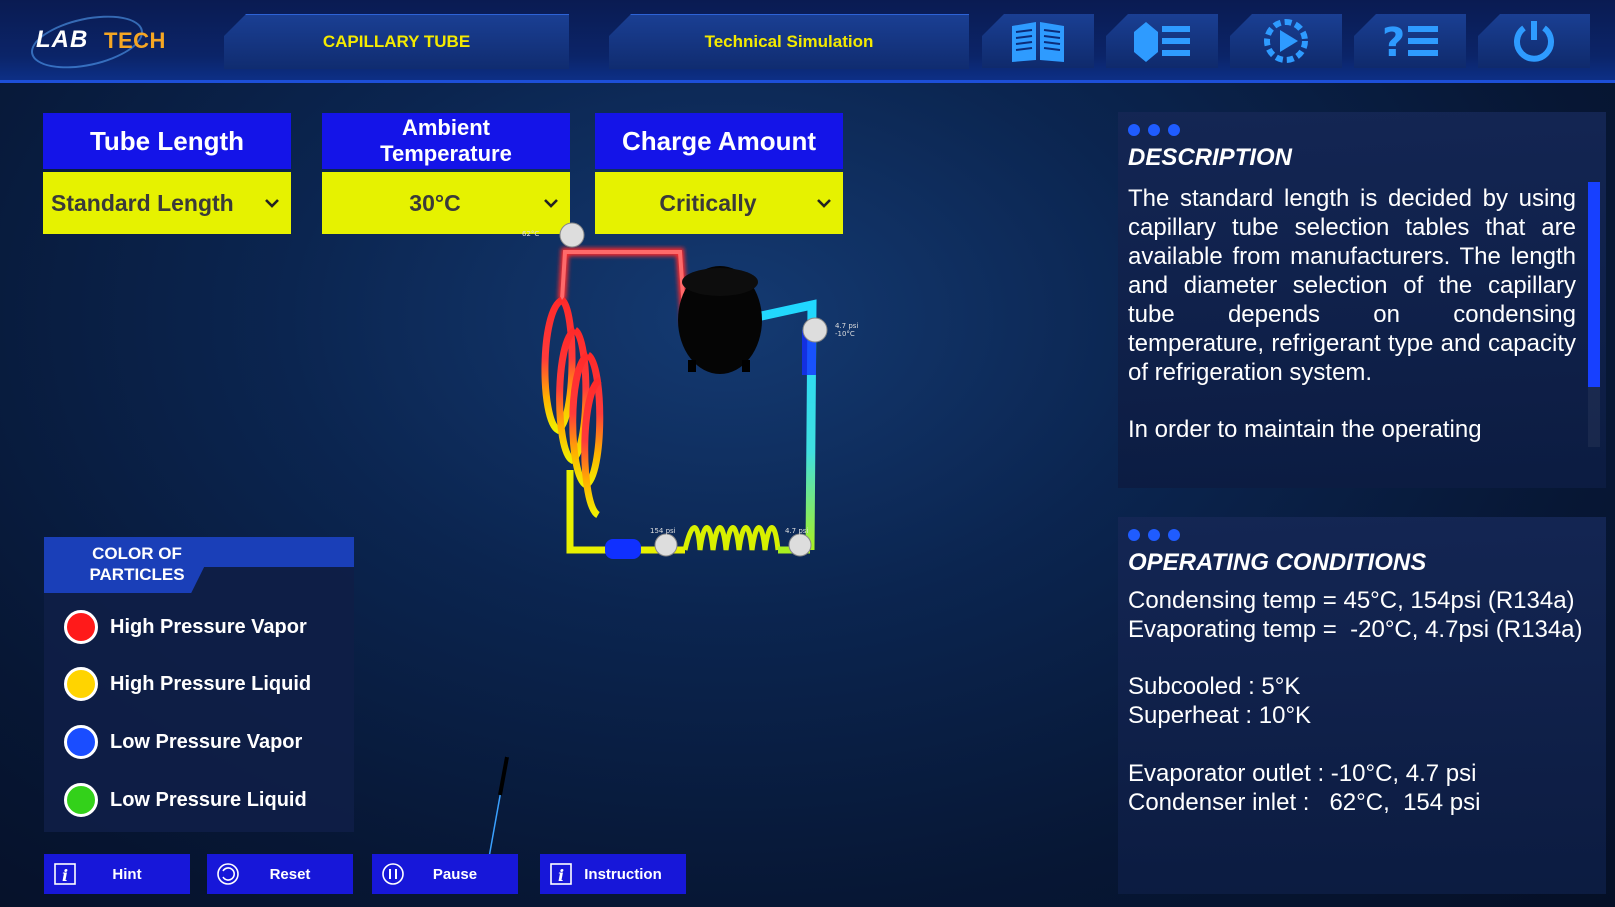 Image resolution: width=1615 pixels, height=907 pixels. I want to click on gauge-bottom-right-label: 4.7 psi, so click(796, 531).